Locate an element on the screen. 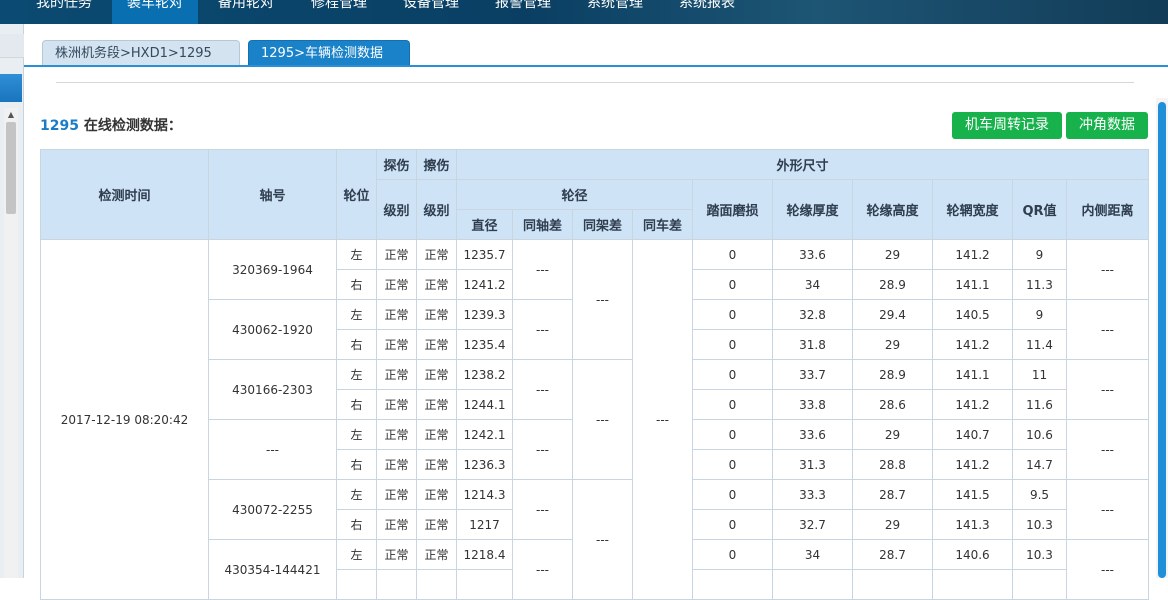  nav-item-spare-wheelsets: 备用轮对 is located at coordinates (246, 12).